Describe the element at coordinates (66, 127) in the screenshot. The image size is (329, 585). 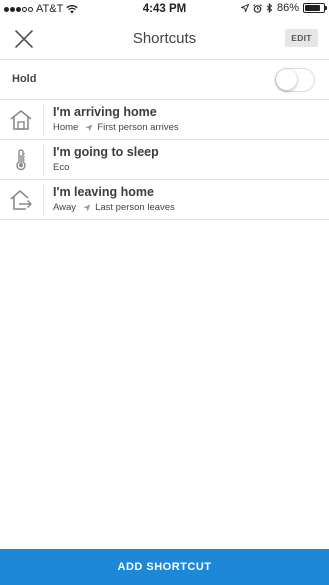
I see `shortcut-mode: Home` at that location.